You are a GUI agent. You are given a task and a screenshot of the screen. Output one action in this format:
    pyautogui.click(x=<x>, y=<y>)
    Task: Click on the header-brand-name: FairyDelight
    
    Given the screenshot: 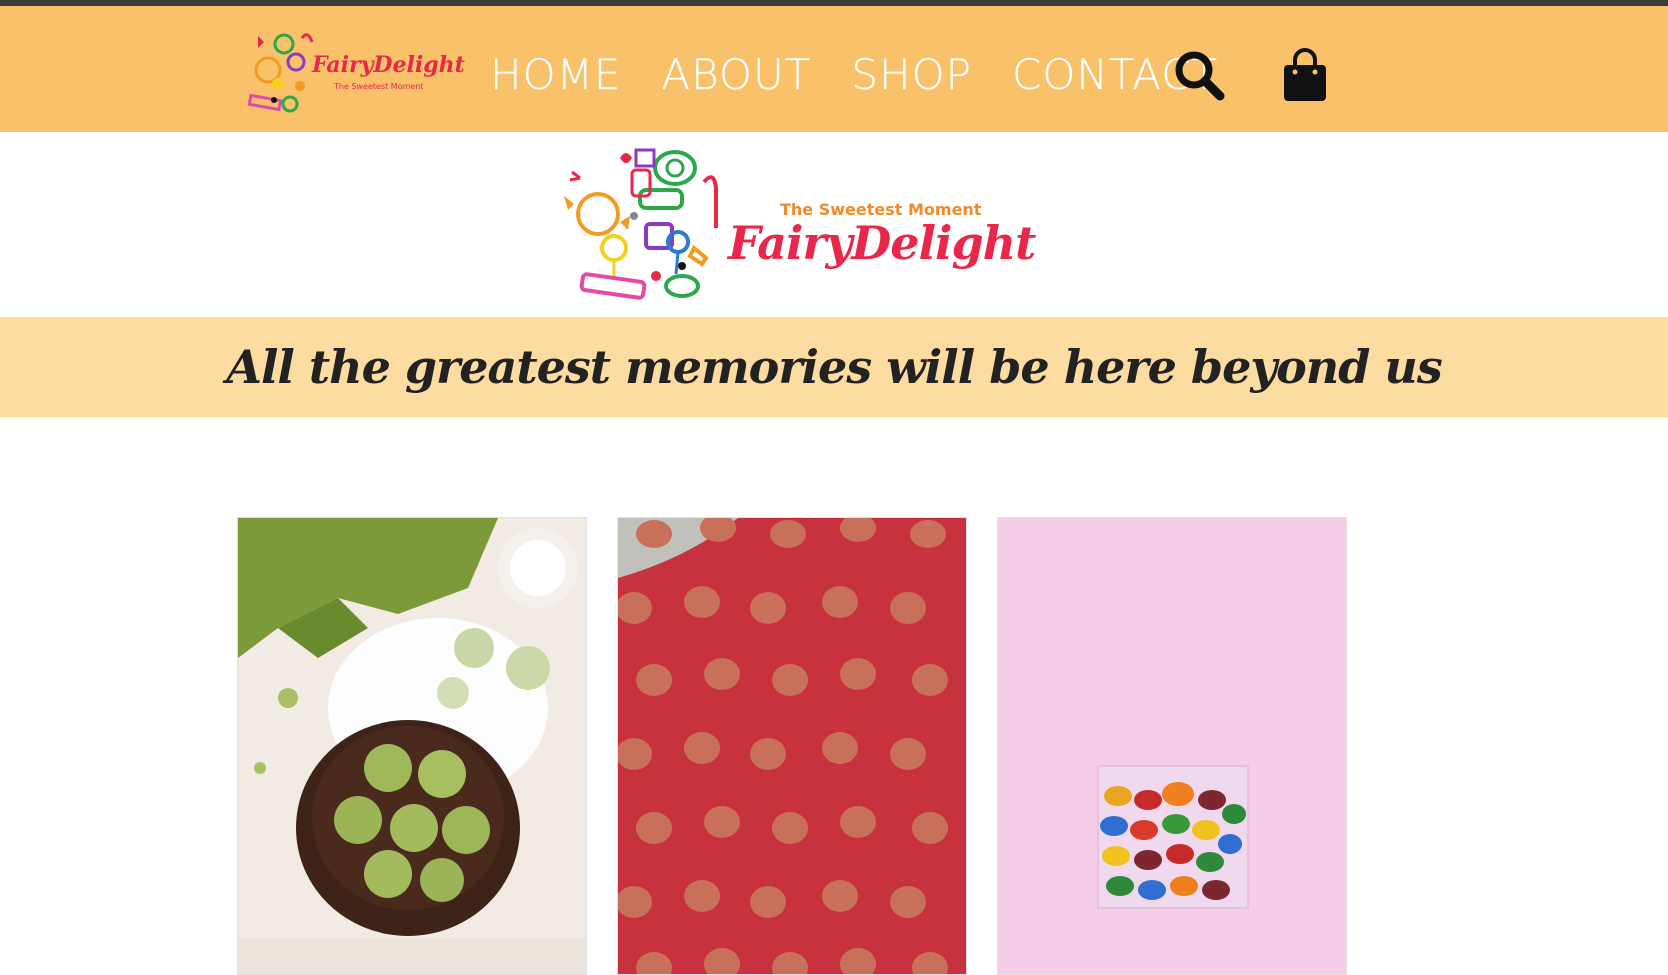 What is the action you would take?
    pyautogui.click(x=388, y=65)
    